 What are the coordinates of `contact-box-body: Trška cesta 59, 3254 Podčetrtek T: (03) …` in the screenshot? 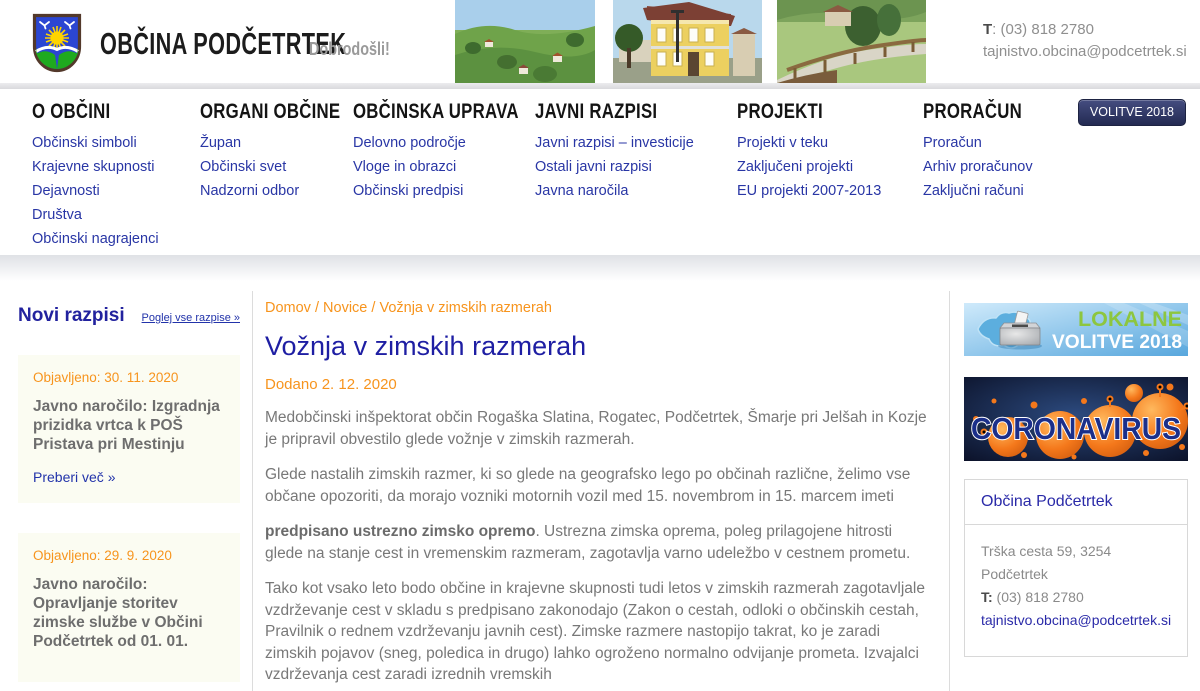 It's located at (1076, 590).